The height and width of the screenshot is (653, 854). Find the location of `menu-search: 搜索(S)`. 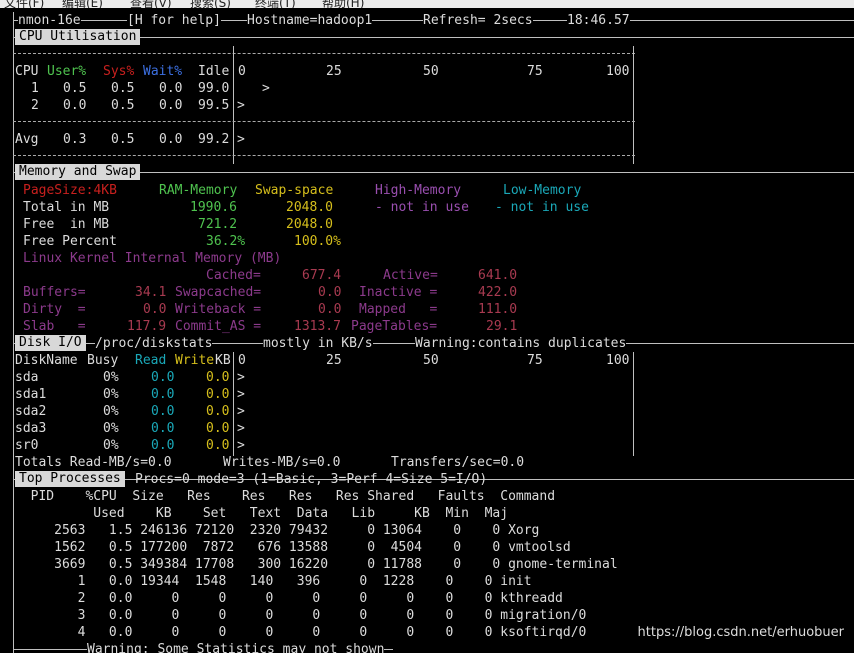

menu-search: 搜索(S) is located at coordinates (210, 4).